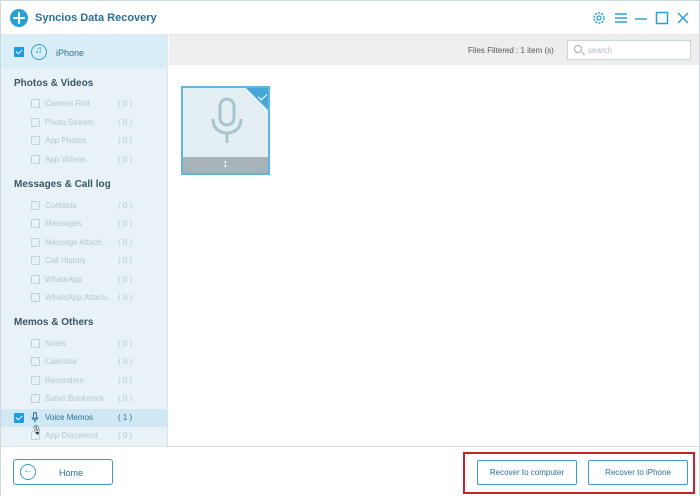 The image size is (700, 496). I want to click on home-button: Home, so click(63, 472).